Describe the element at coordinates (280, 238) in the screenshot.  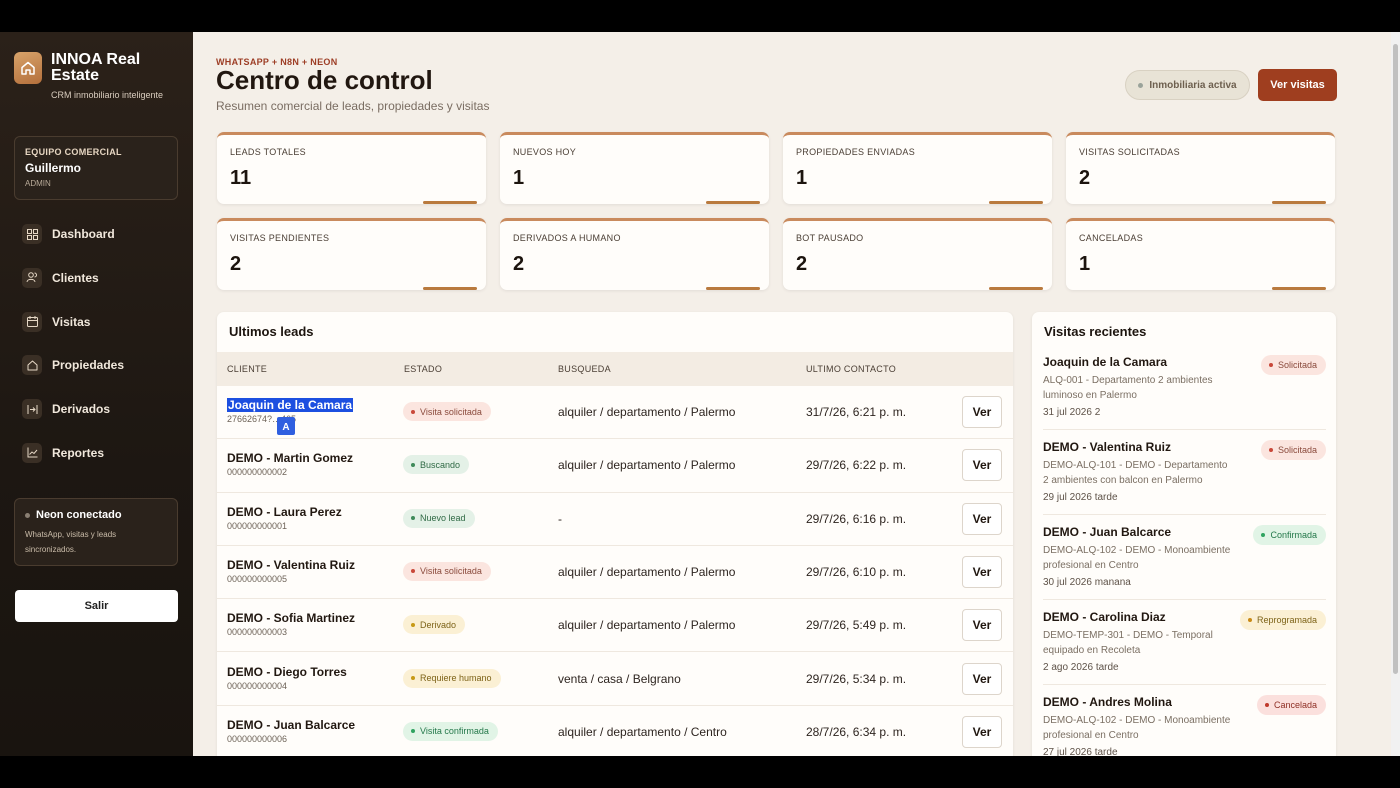
I see `stat-label: VISITAS PENDIENTES` at that location.